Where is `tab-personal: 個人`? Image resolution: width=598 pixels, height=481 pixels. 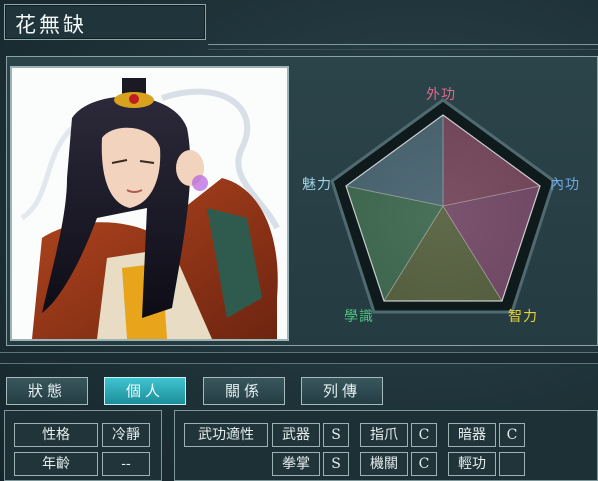
tab-personal: 個人 is located at coordinates (145, 391).